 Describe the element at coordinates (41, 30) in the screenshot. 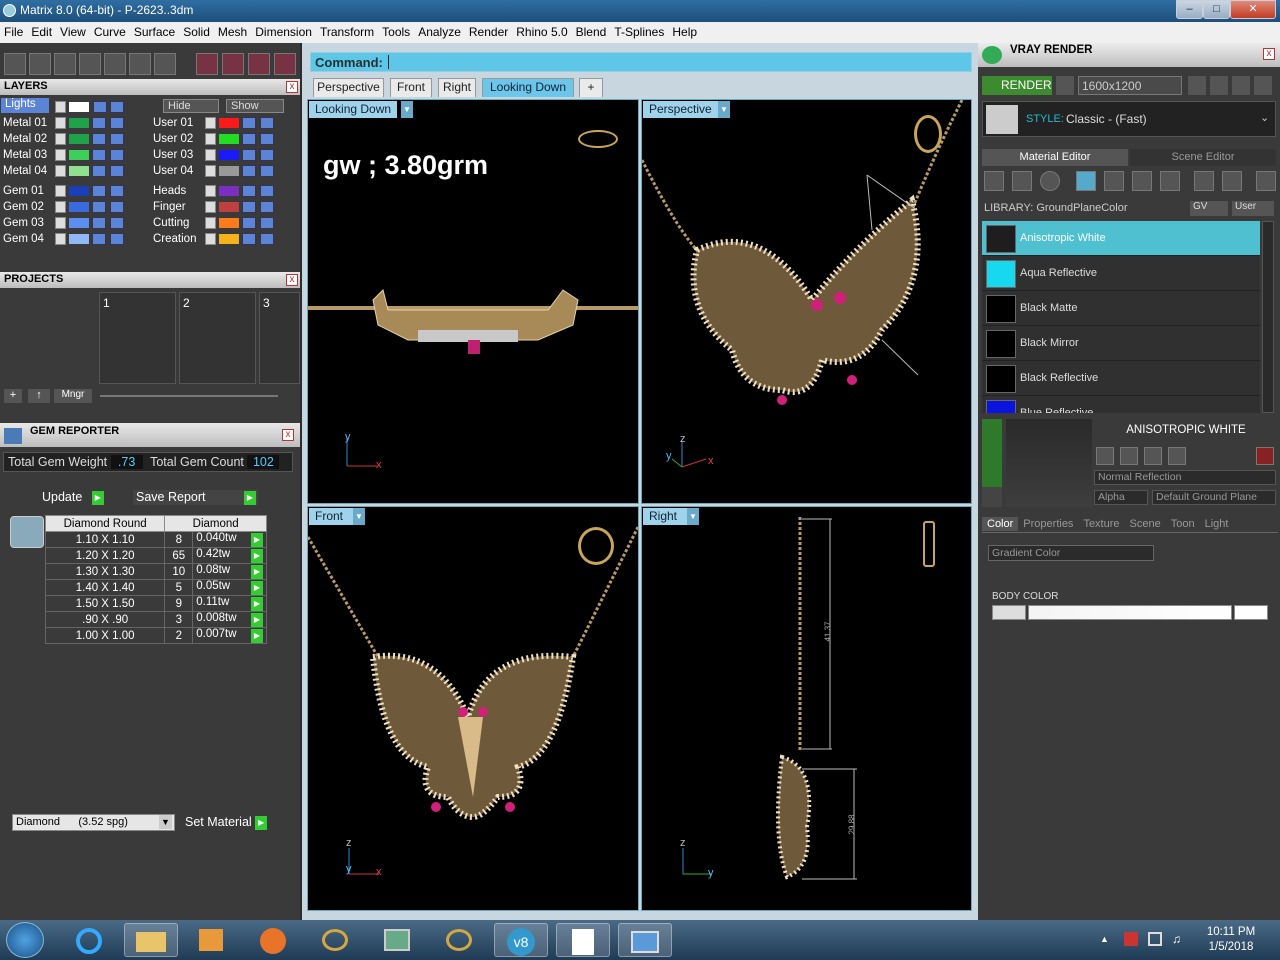

I see `menu-edit: Edit` at that location.